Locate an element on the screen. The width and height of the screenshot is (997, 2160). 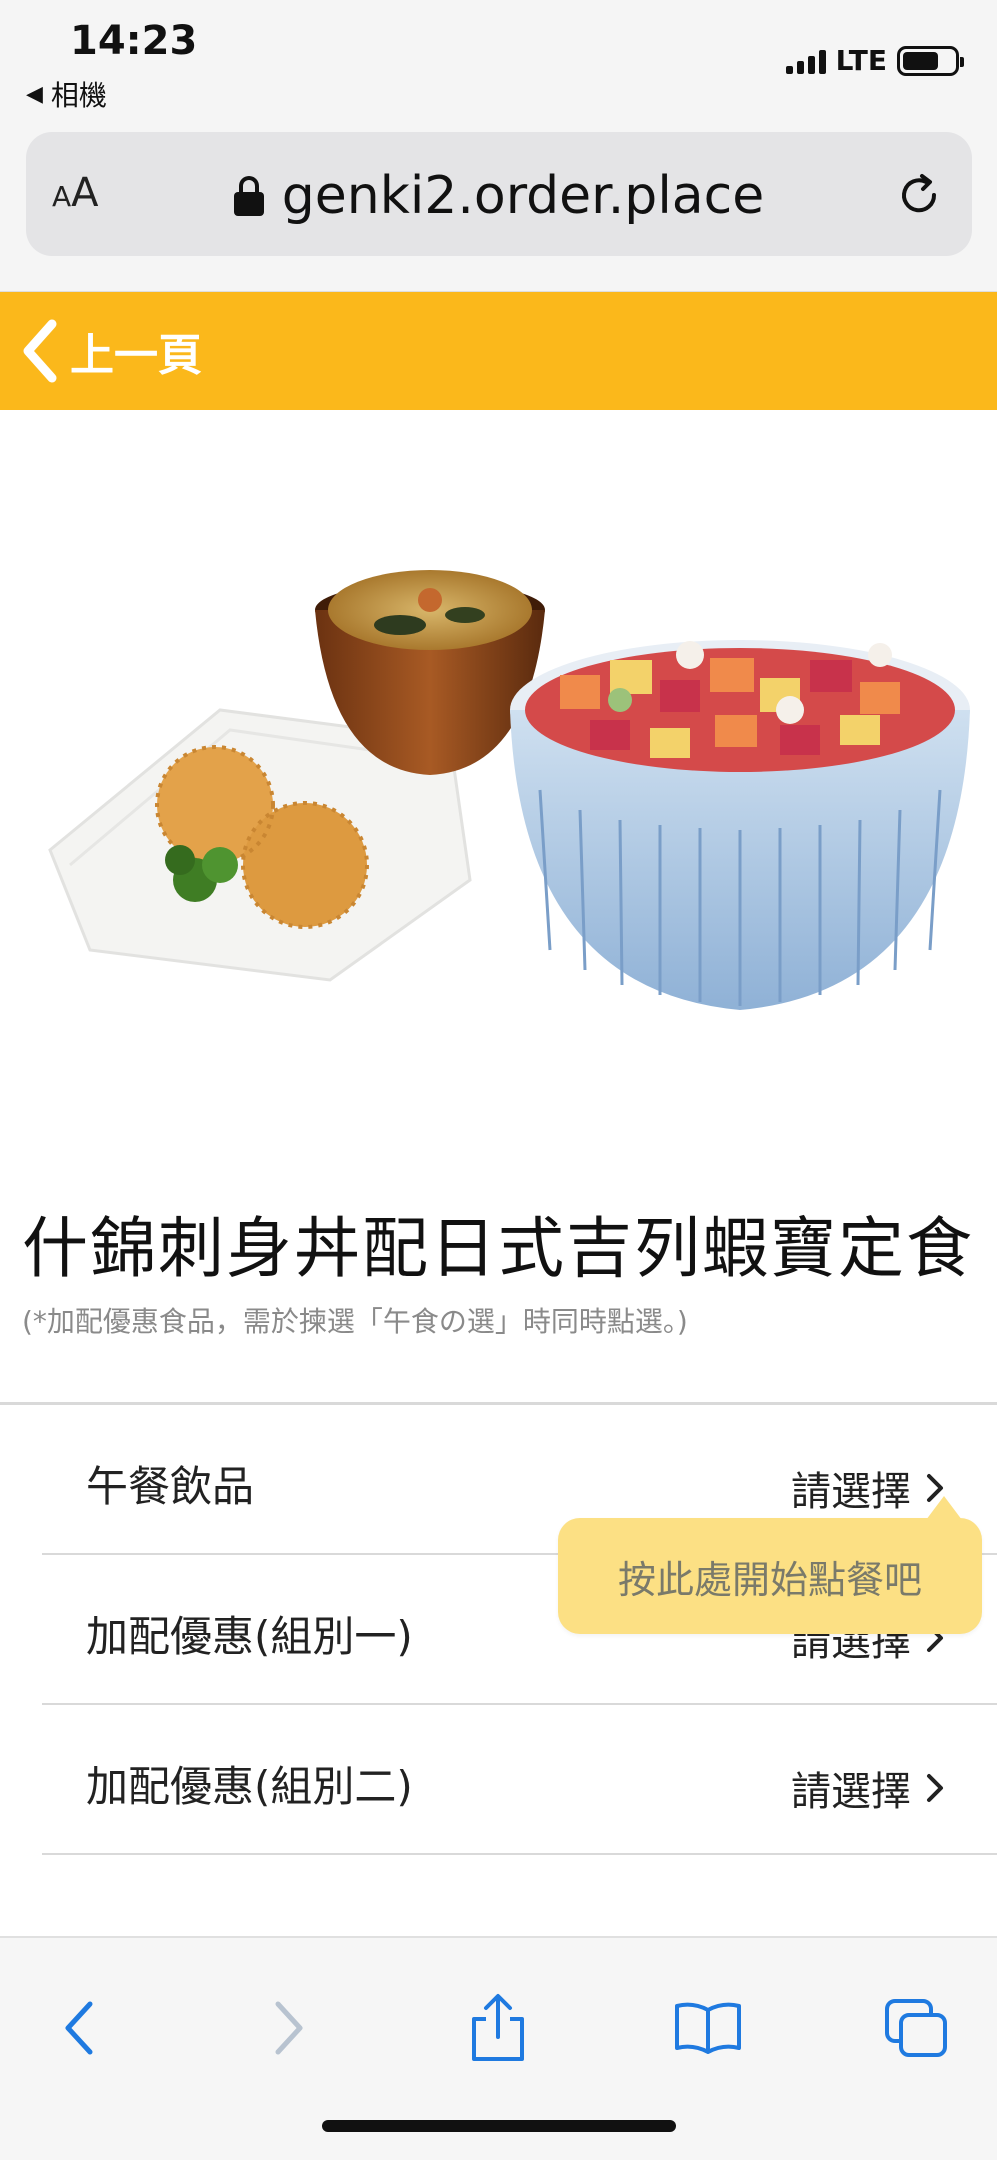
back-triangle-icon: ◀ is located at coordinates (34, 94).